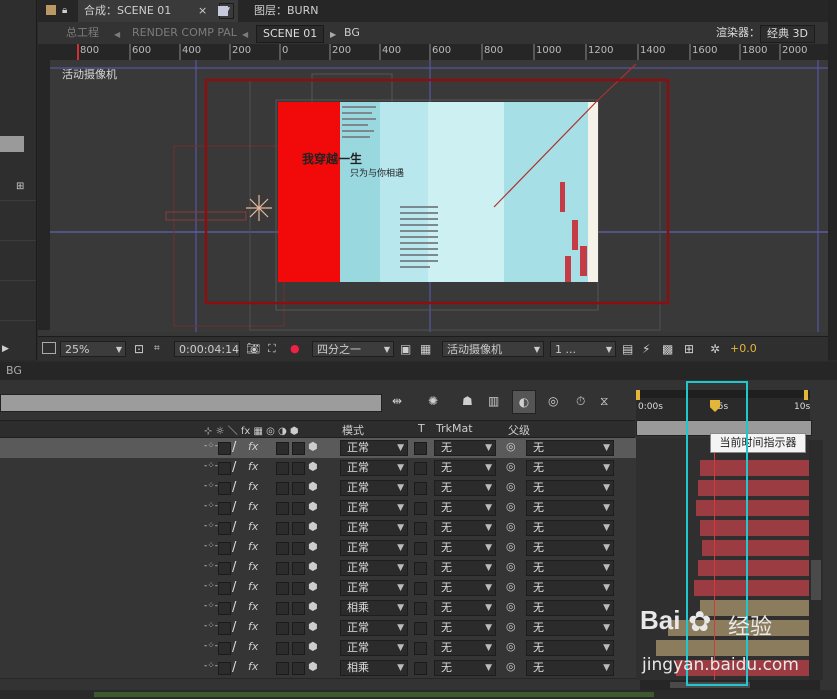  Describe the element at coordinates (352, 33) in the screenshot. I see `nav-bg: BG` at that location.